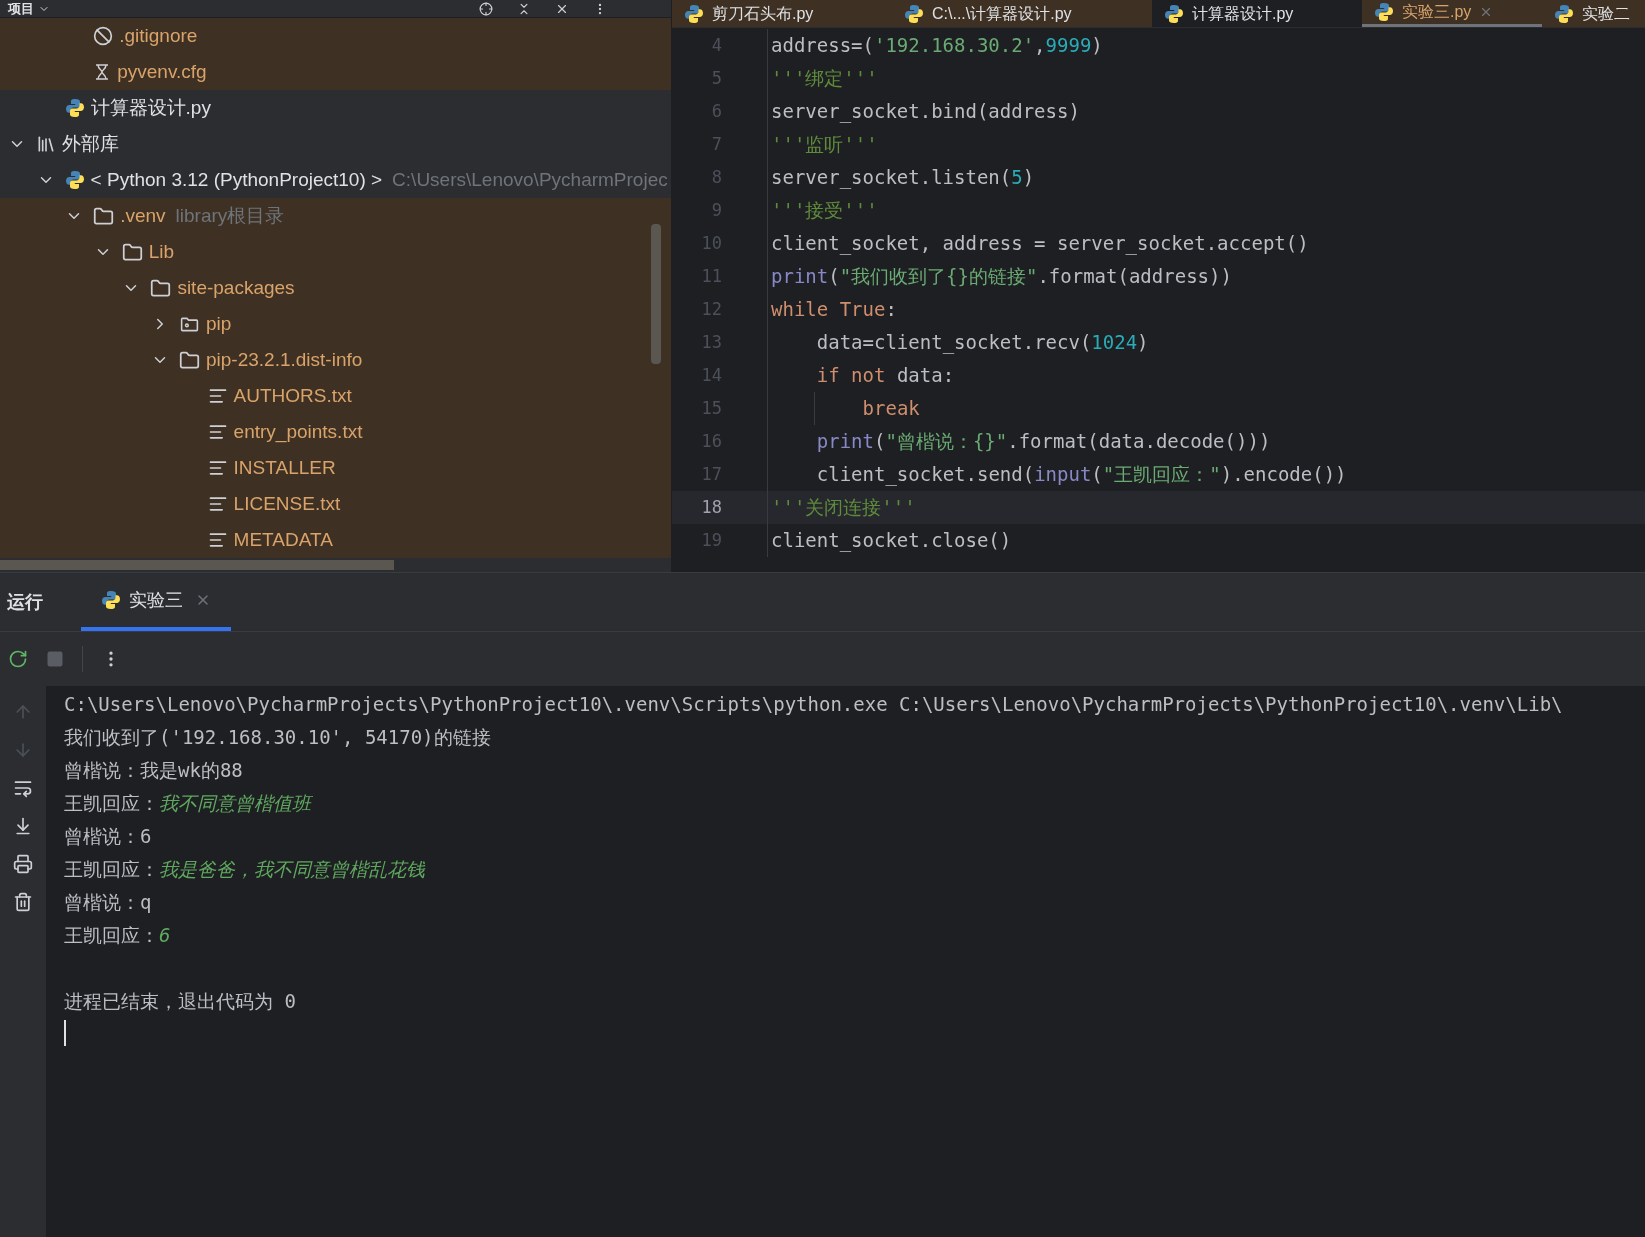  What do you see at coordinates (108, 903) in the screenshot?
I see `output-text: 曾楷说：q` at bounding box center [108, 903].